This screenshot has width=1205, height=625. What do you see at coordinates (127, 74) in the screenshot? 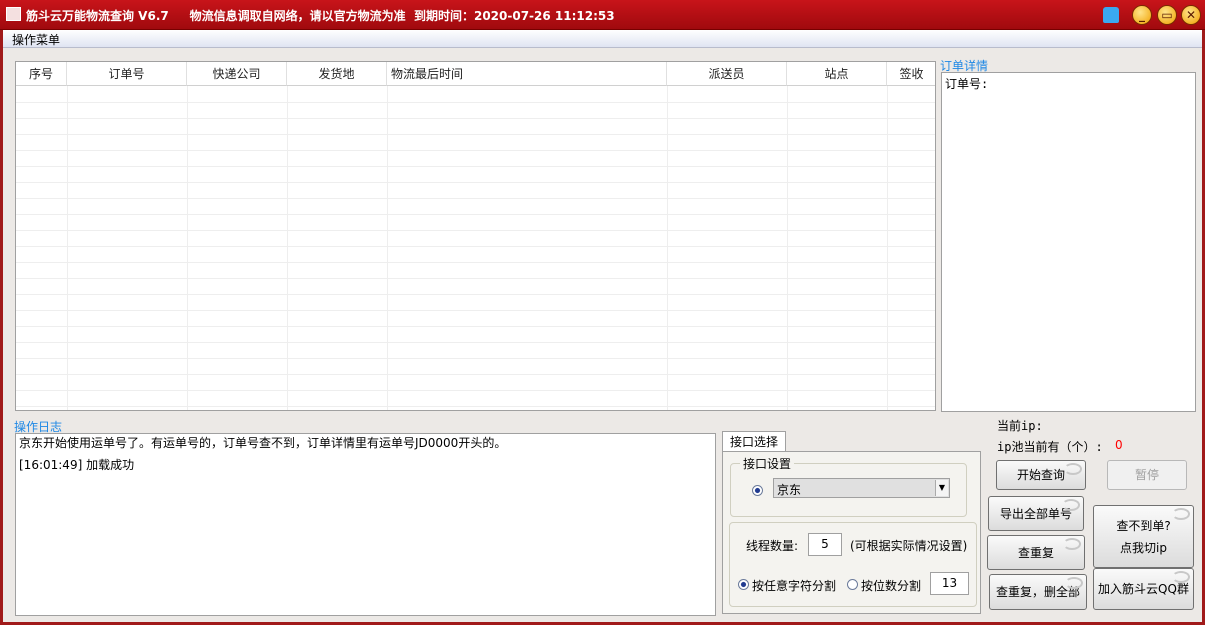
I see `column-header-order-no: 订单号` at bounding box center [127, 74].